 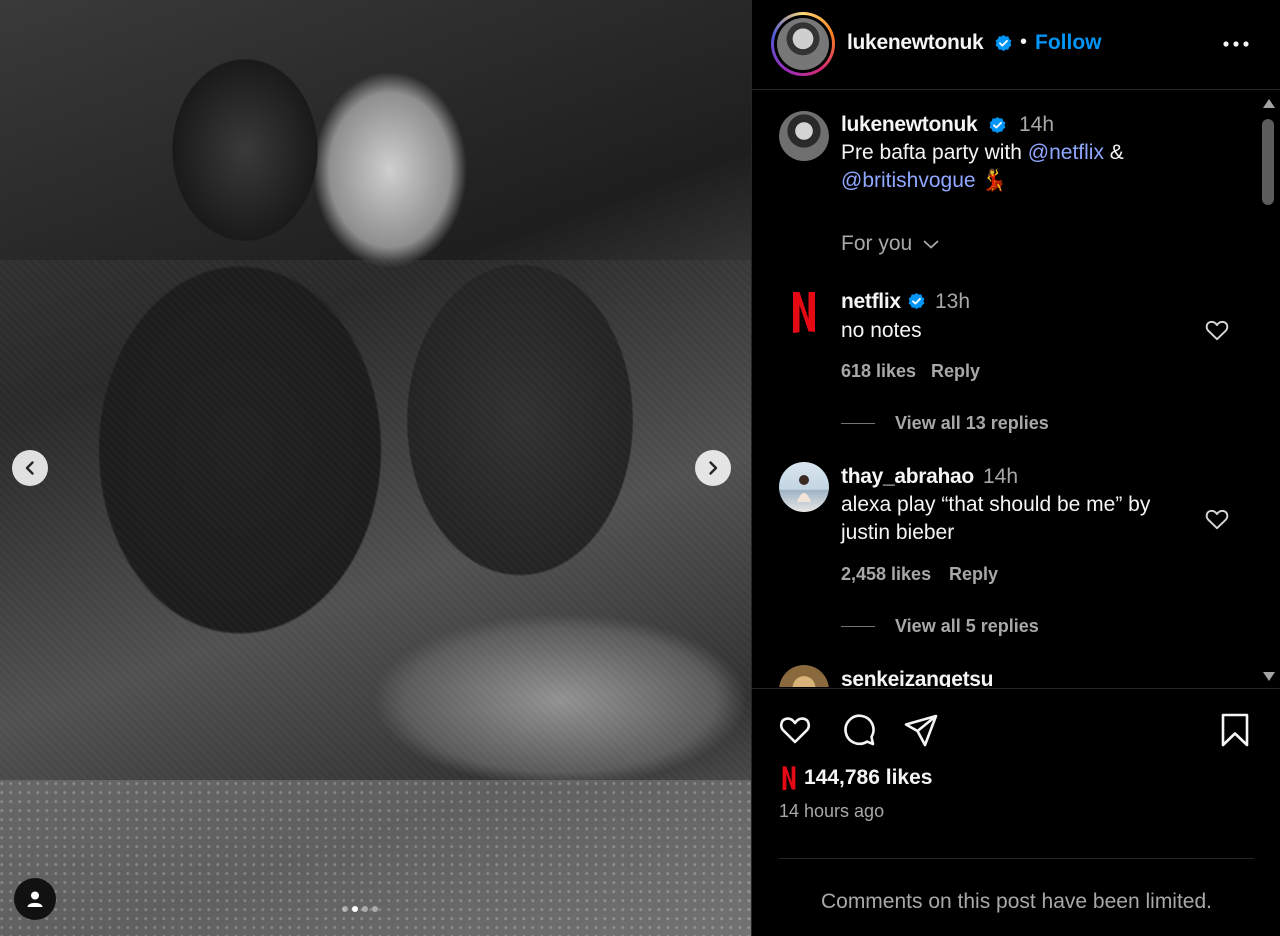 I want to click on chevron-down-icon, so click(x=931, y=244).